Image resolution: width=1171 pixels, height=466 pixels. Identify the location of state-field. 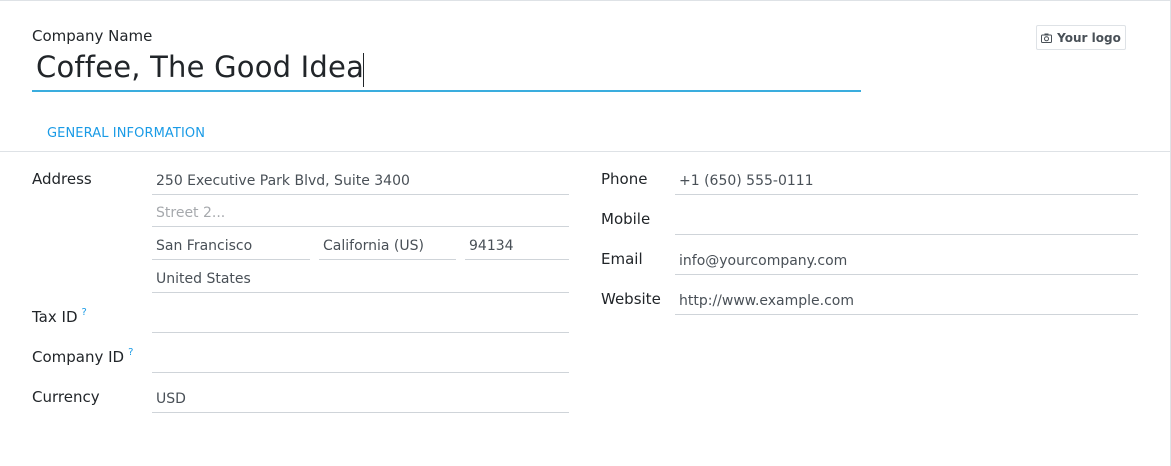
(387, 247).